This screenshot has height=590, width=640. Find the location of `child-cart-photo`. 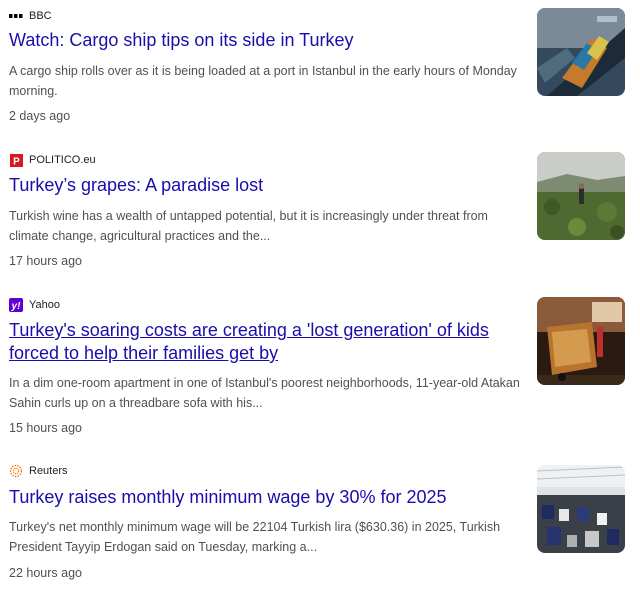

child-cart-photo is located at coordinates (581, 341).